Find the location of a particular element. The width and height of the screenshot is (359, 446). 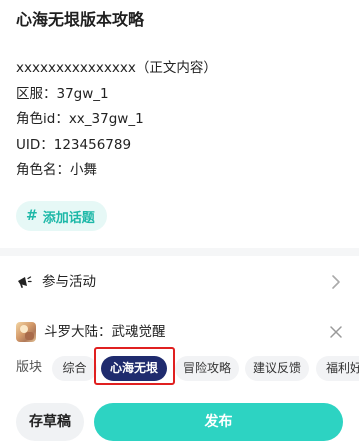

body-line: 区服：37gw_1 is located at coordinates (62, 93).